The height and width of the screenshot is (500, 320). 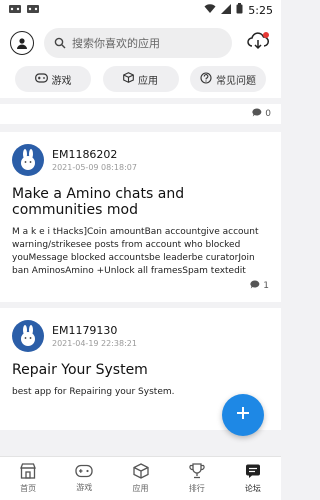 What do you see at coordinates (61, 81) in the screenshot?
I see `tab-label: 游戏` at bounding box center [61, 81].